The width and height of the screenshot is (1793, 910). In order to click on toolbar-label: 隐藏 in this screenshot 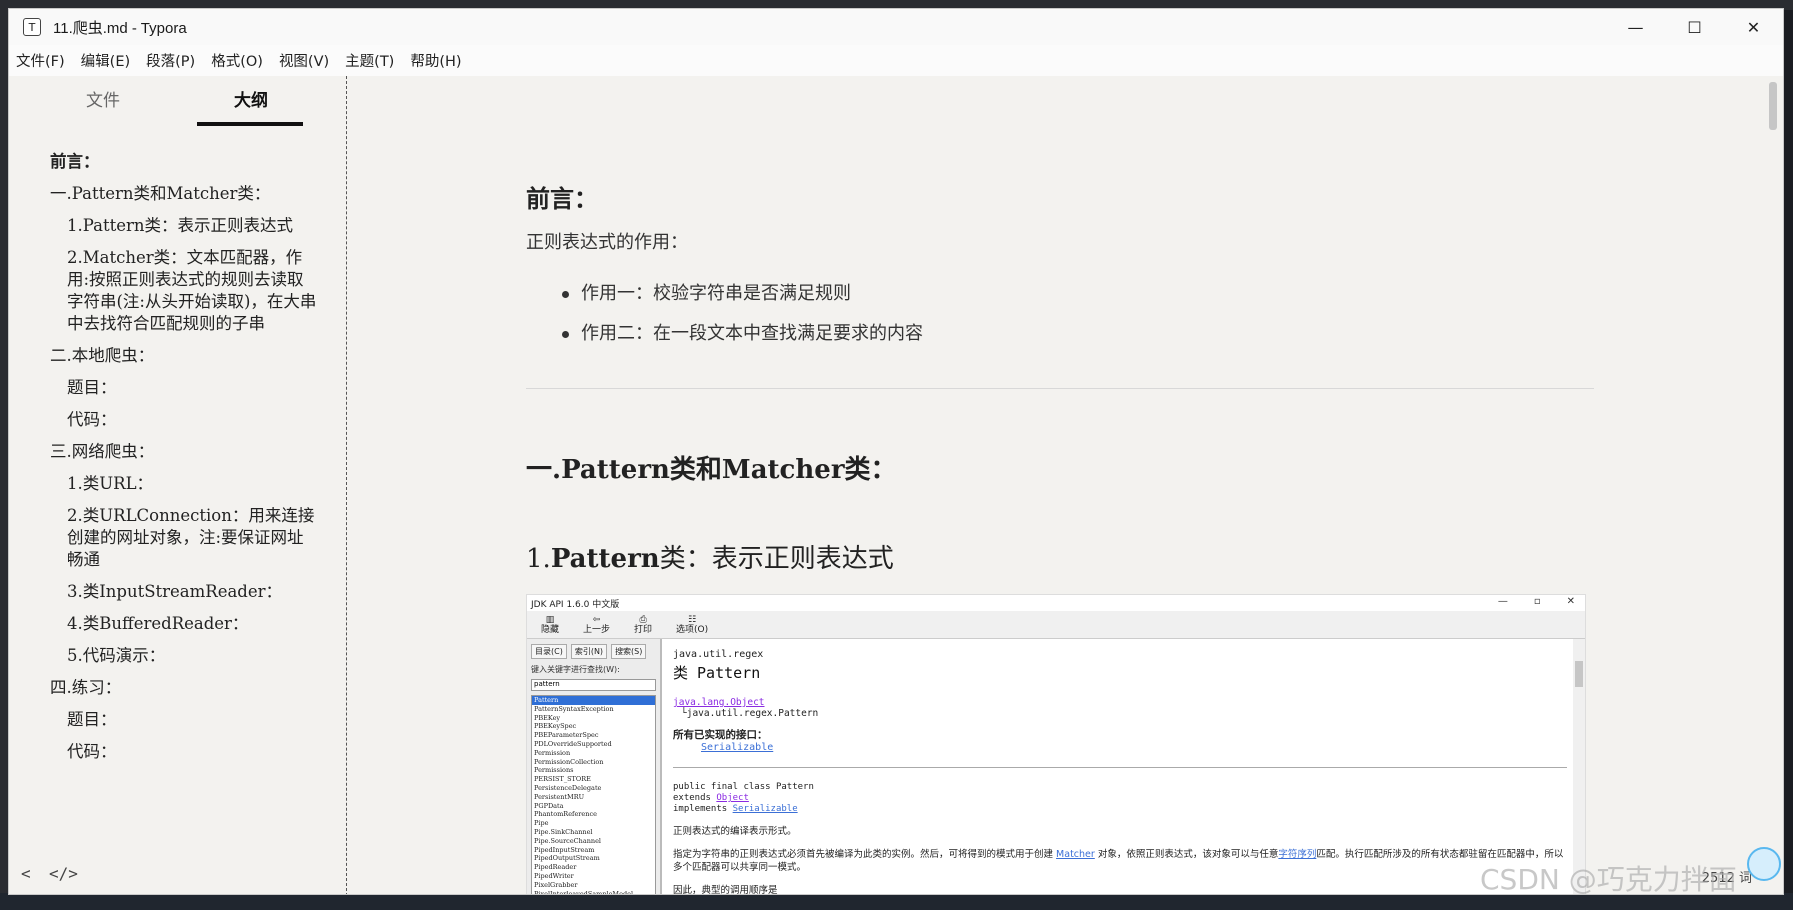, I will do `click(550, 629)`.